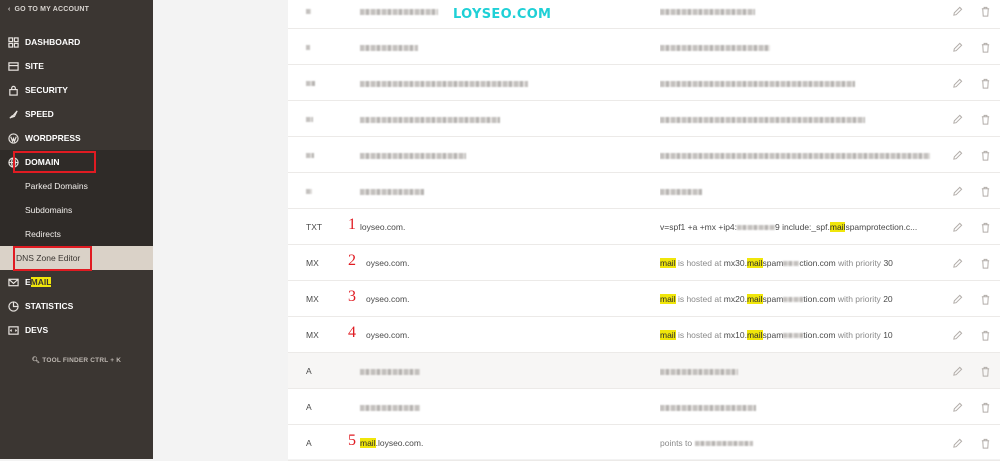 Image resolution: width=1000 pixels, height=461 pixels. What do you see at coordinates (76, 186) in the screenshot?
I see `subnav-parked-domains: Parked Domains` at bounding box center [76, 186].